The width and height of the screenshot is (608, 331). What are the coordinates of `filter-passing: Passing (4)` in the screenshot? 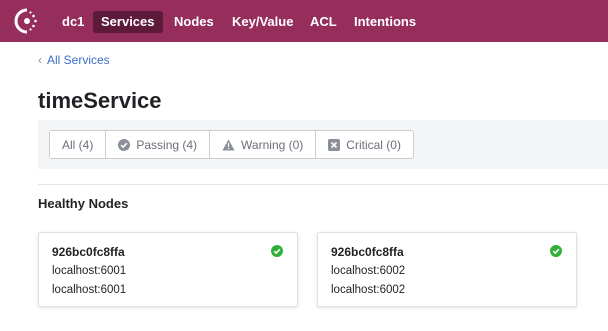 It's located at (158, 144).